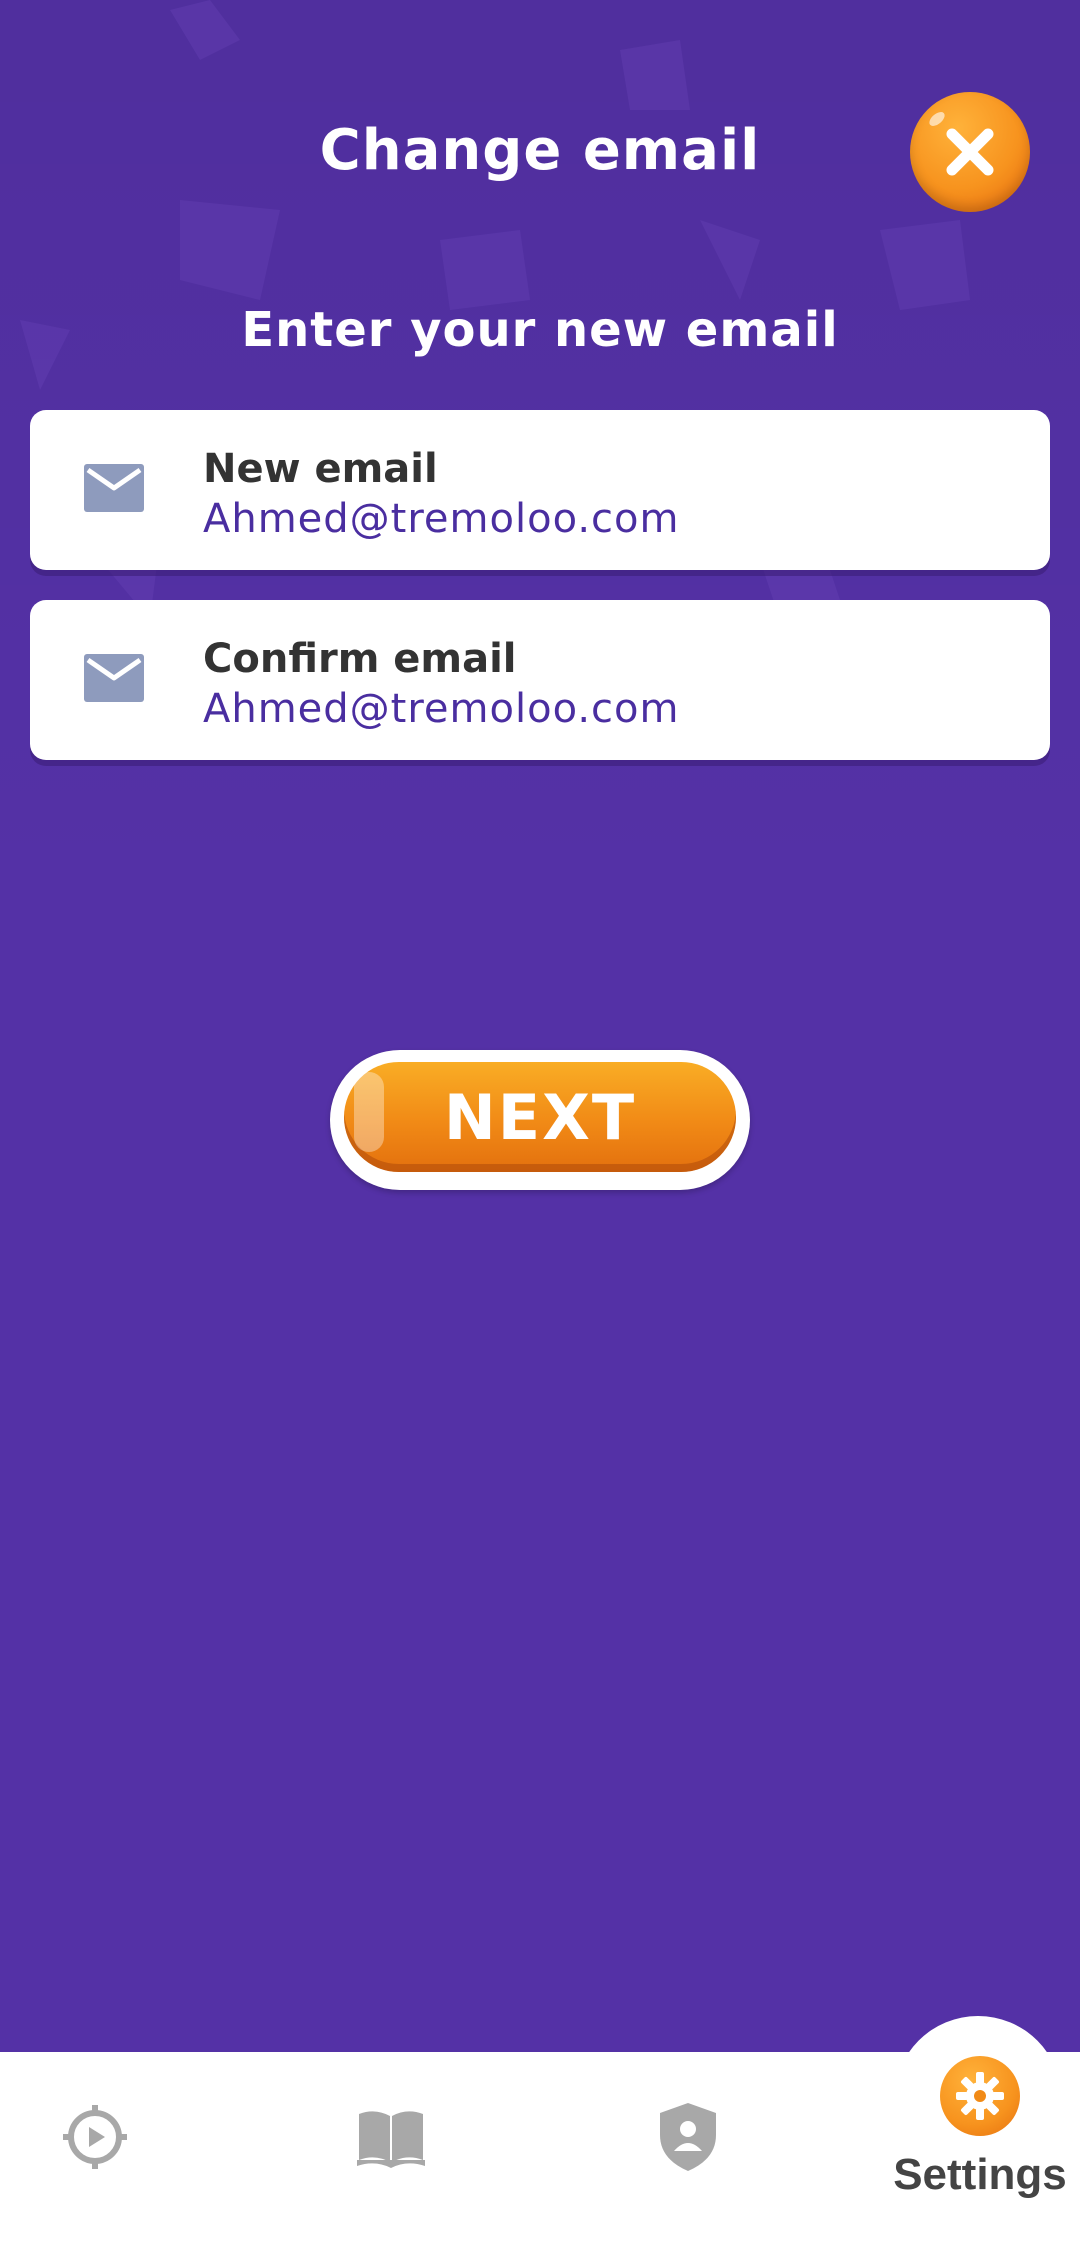 The image size is (1080, 2244). I want to click on play-compass-icon, so click(95, 2137).